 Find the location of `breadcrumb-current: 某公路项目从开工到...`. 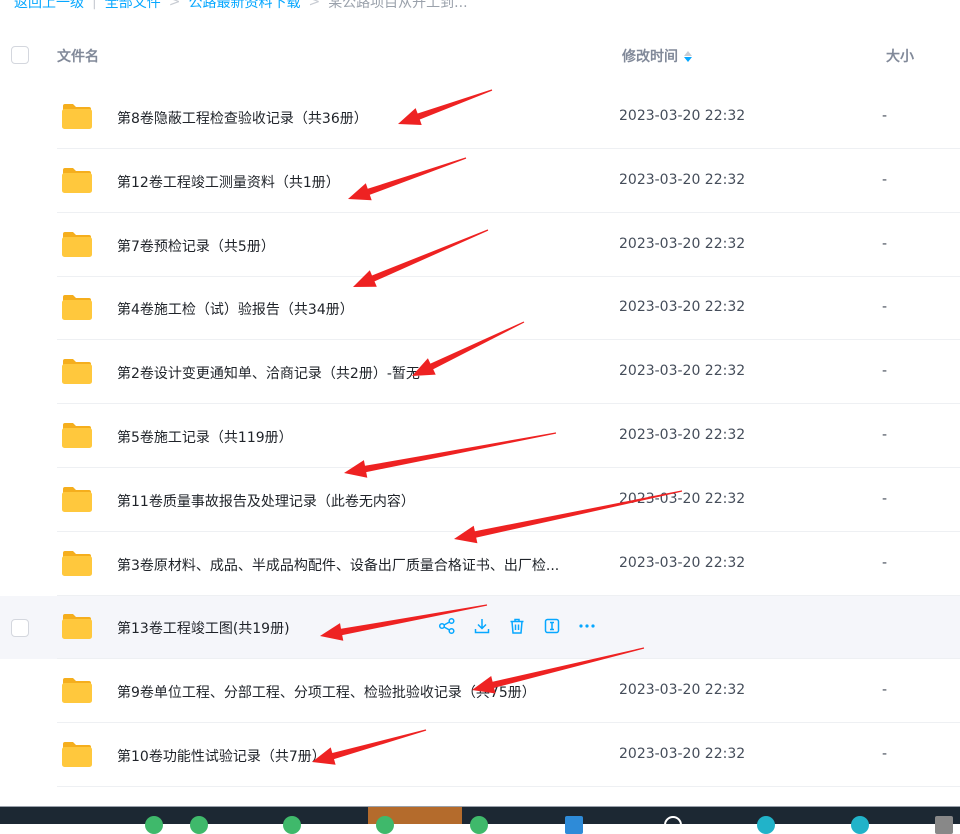

breadcrumb-current: 某公路项目从开工到... is located at coordinates (398, 5).